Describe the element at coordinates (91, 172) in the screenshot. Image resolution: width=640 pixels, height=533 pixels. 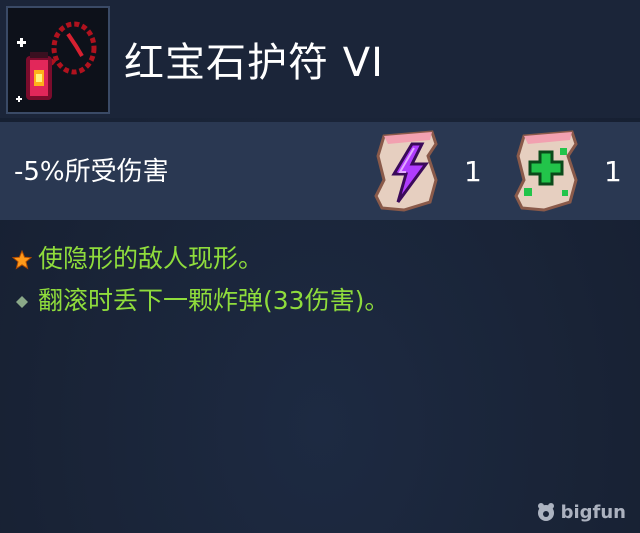
I see `damage-modifier-stat: -5%所受伤害` at that location.